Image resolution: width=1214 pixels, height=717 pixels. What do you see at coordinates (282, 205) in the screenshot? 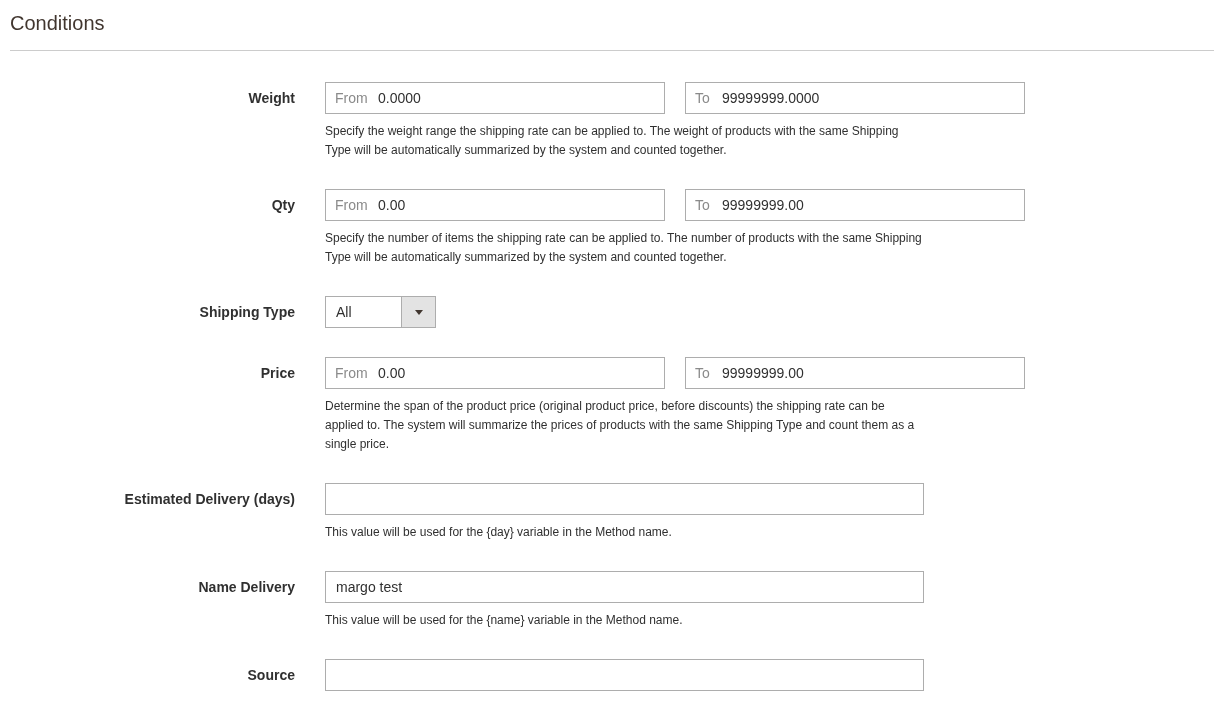
I see `field-label: Qty` at bounding box center [282, 205].